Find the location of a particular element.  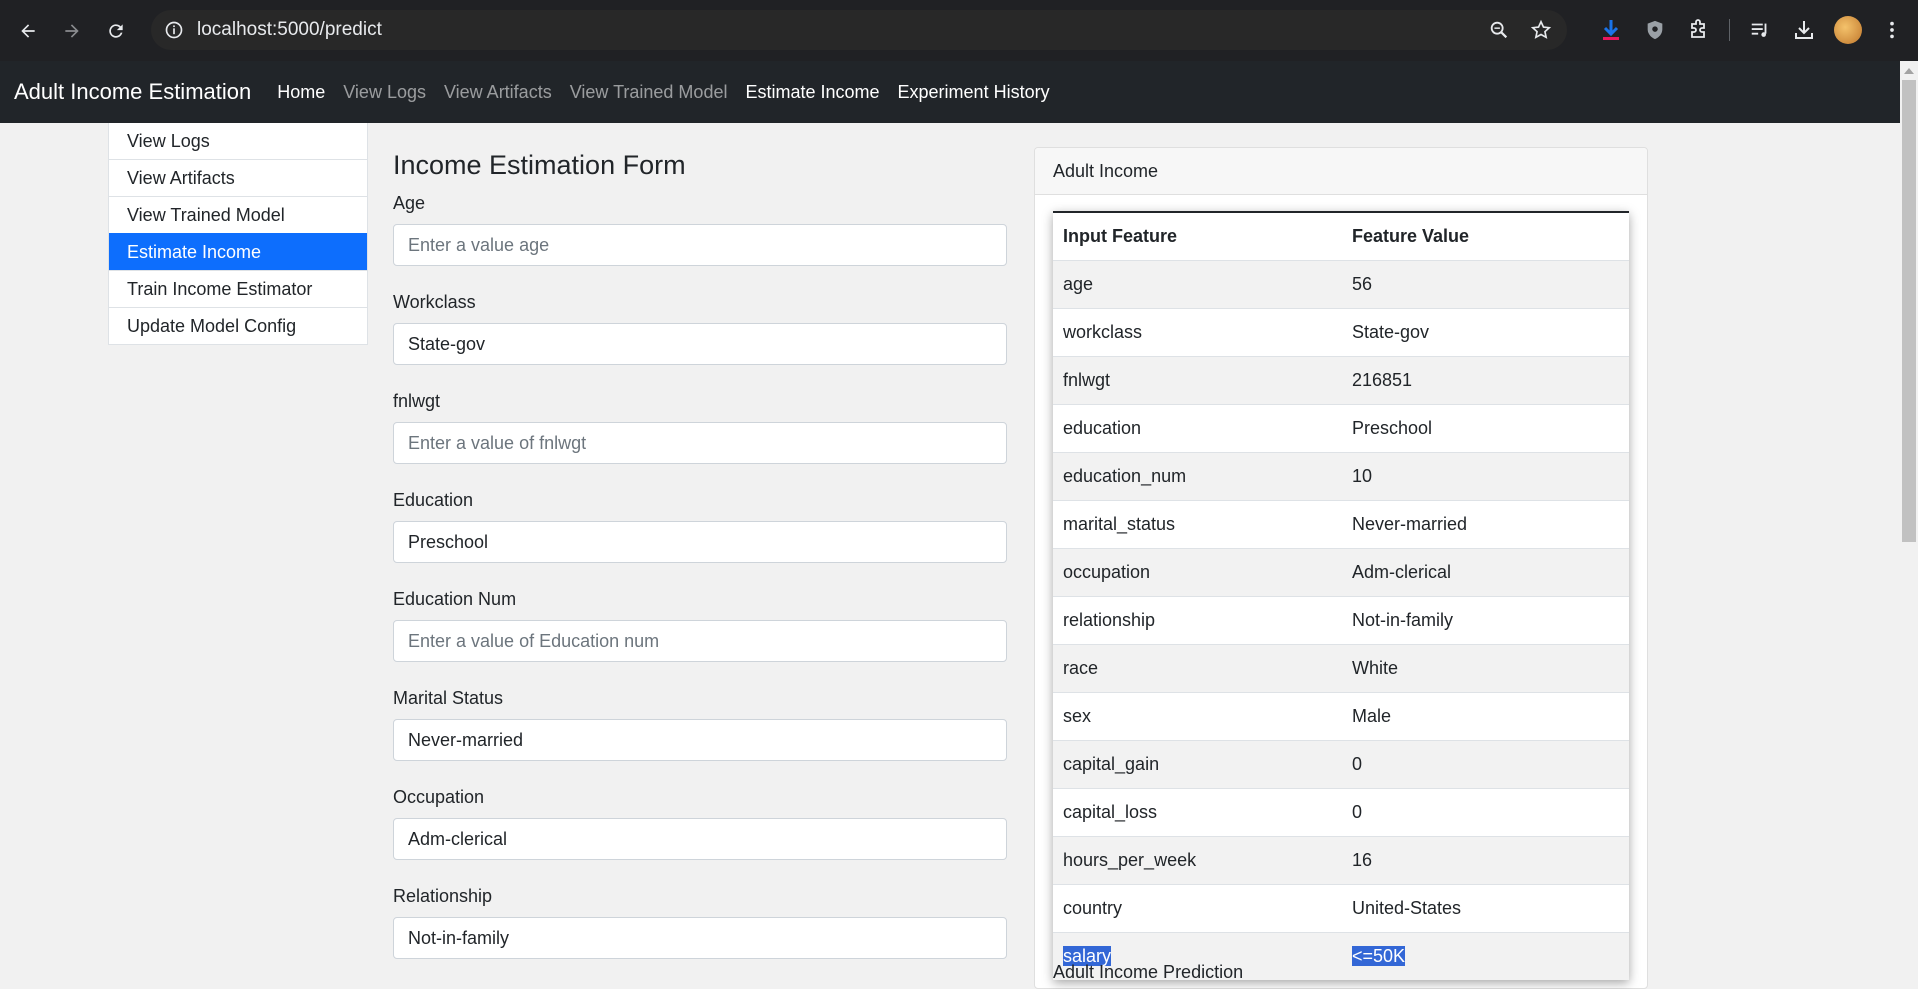

workclass-label: Workclass is located at coordinates (434, 302).